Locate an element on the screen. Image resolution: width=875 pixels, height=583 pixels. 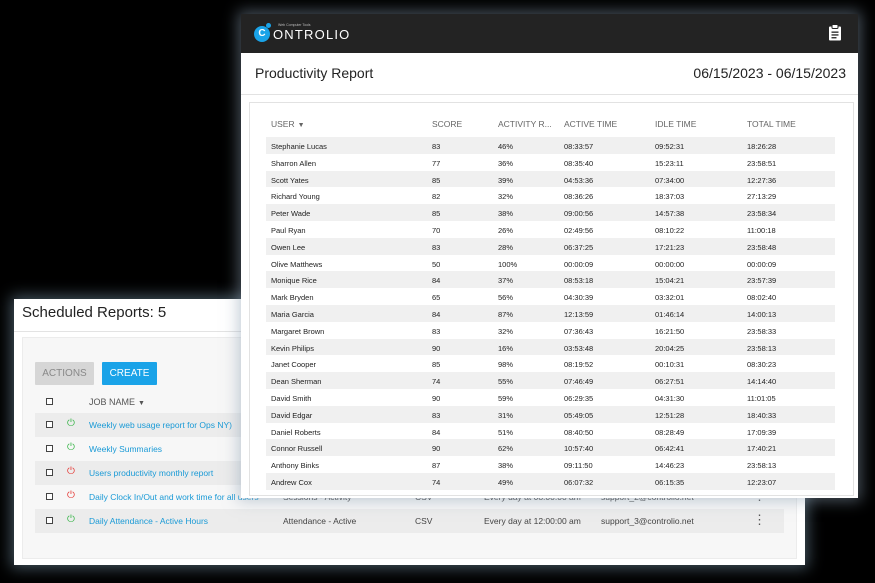
user-name-cell: Mark Bryden is located at coordinates (292, 298).